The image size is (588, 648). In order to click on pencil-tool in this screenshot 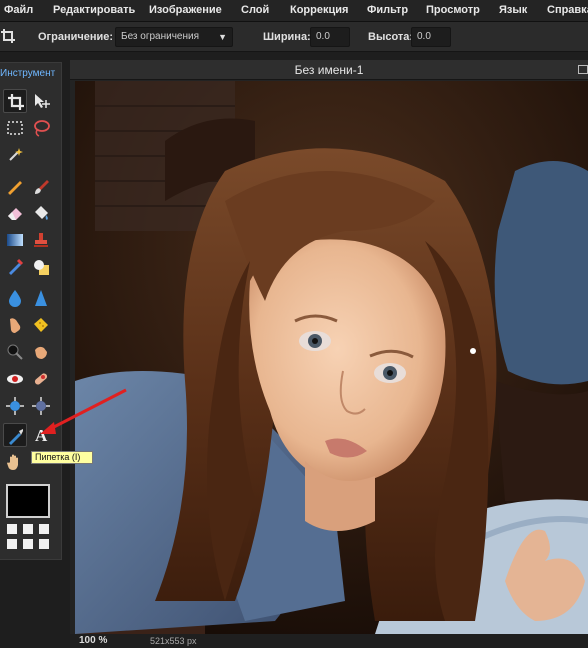, I will do `click(15, 186)`.